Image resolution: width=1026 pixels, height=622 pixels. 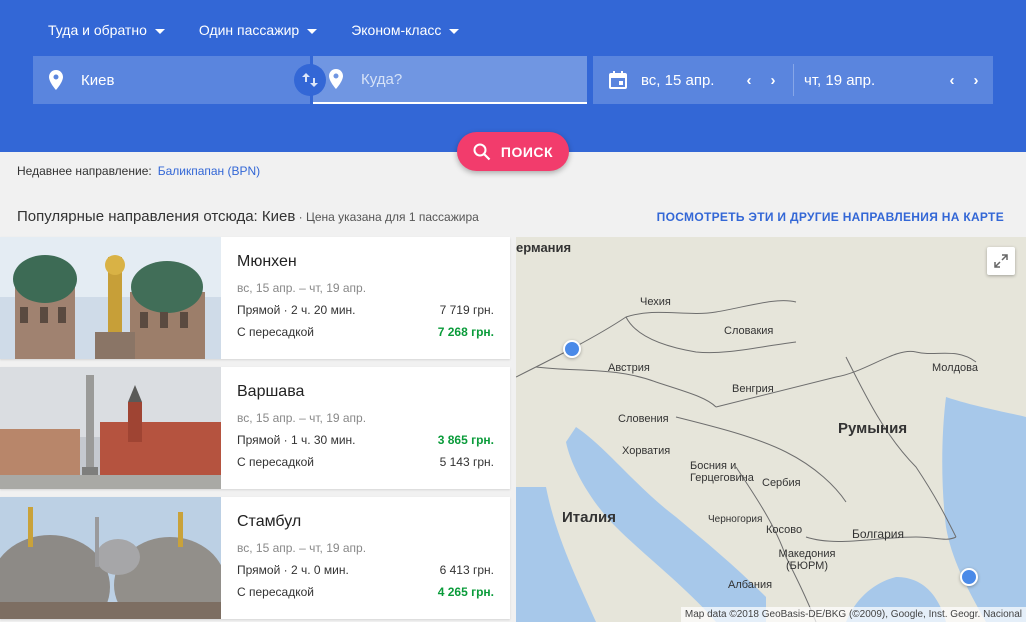 What do you see at coordinates (267, 261) in the screenshot?
I see `destination-city: Мюнхен` at bounding box center [267, 261].